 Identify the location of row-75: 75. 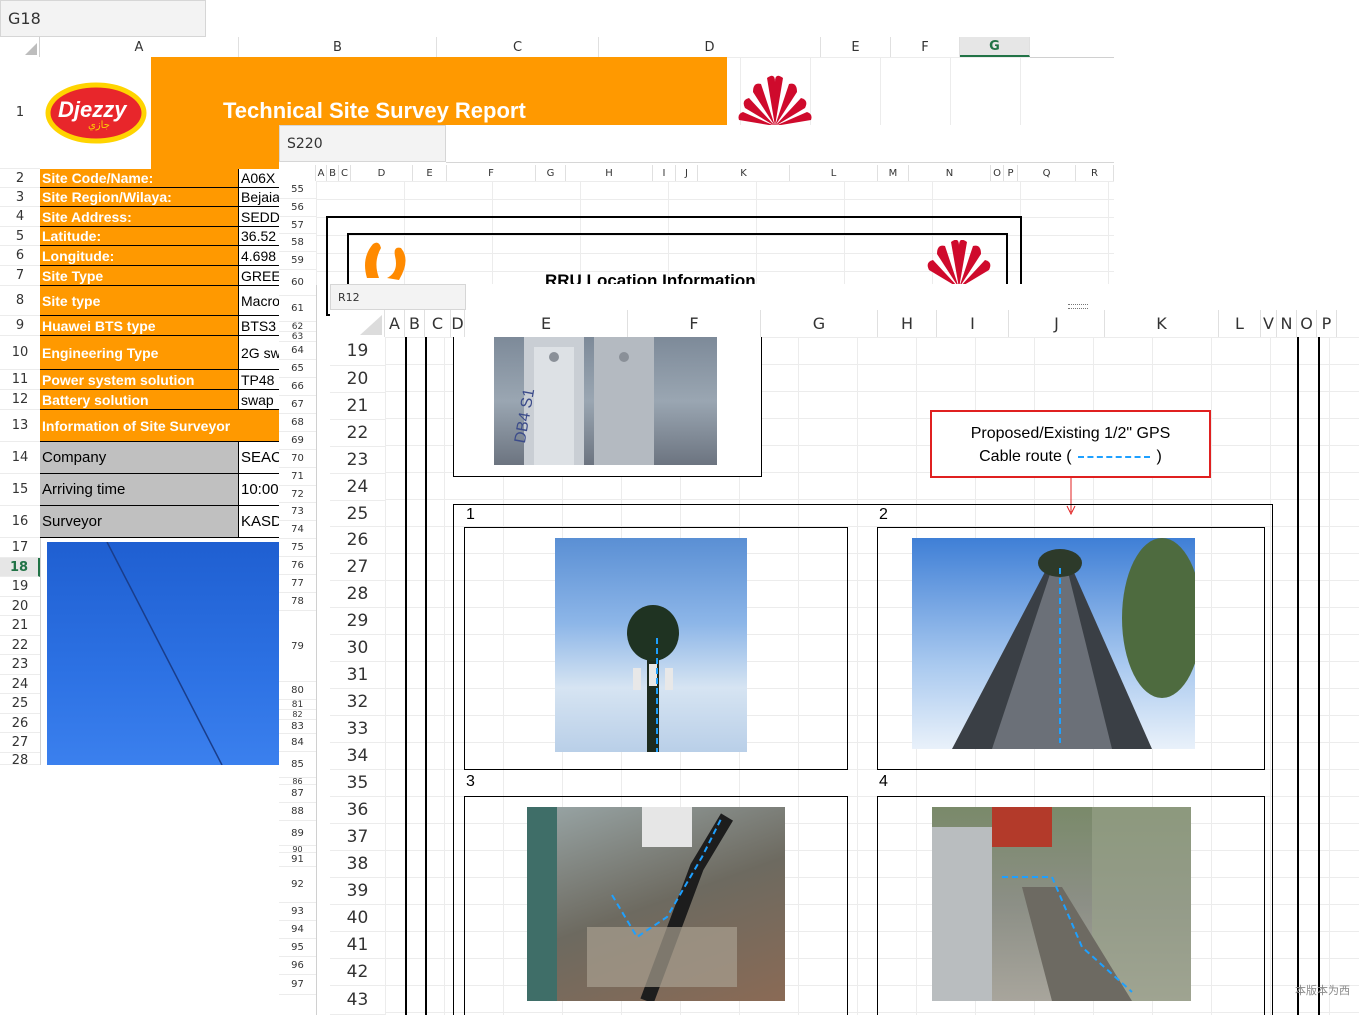
(297, 548).